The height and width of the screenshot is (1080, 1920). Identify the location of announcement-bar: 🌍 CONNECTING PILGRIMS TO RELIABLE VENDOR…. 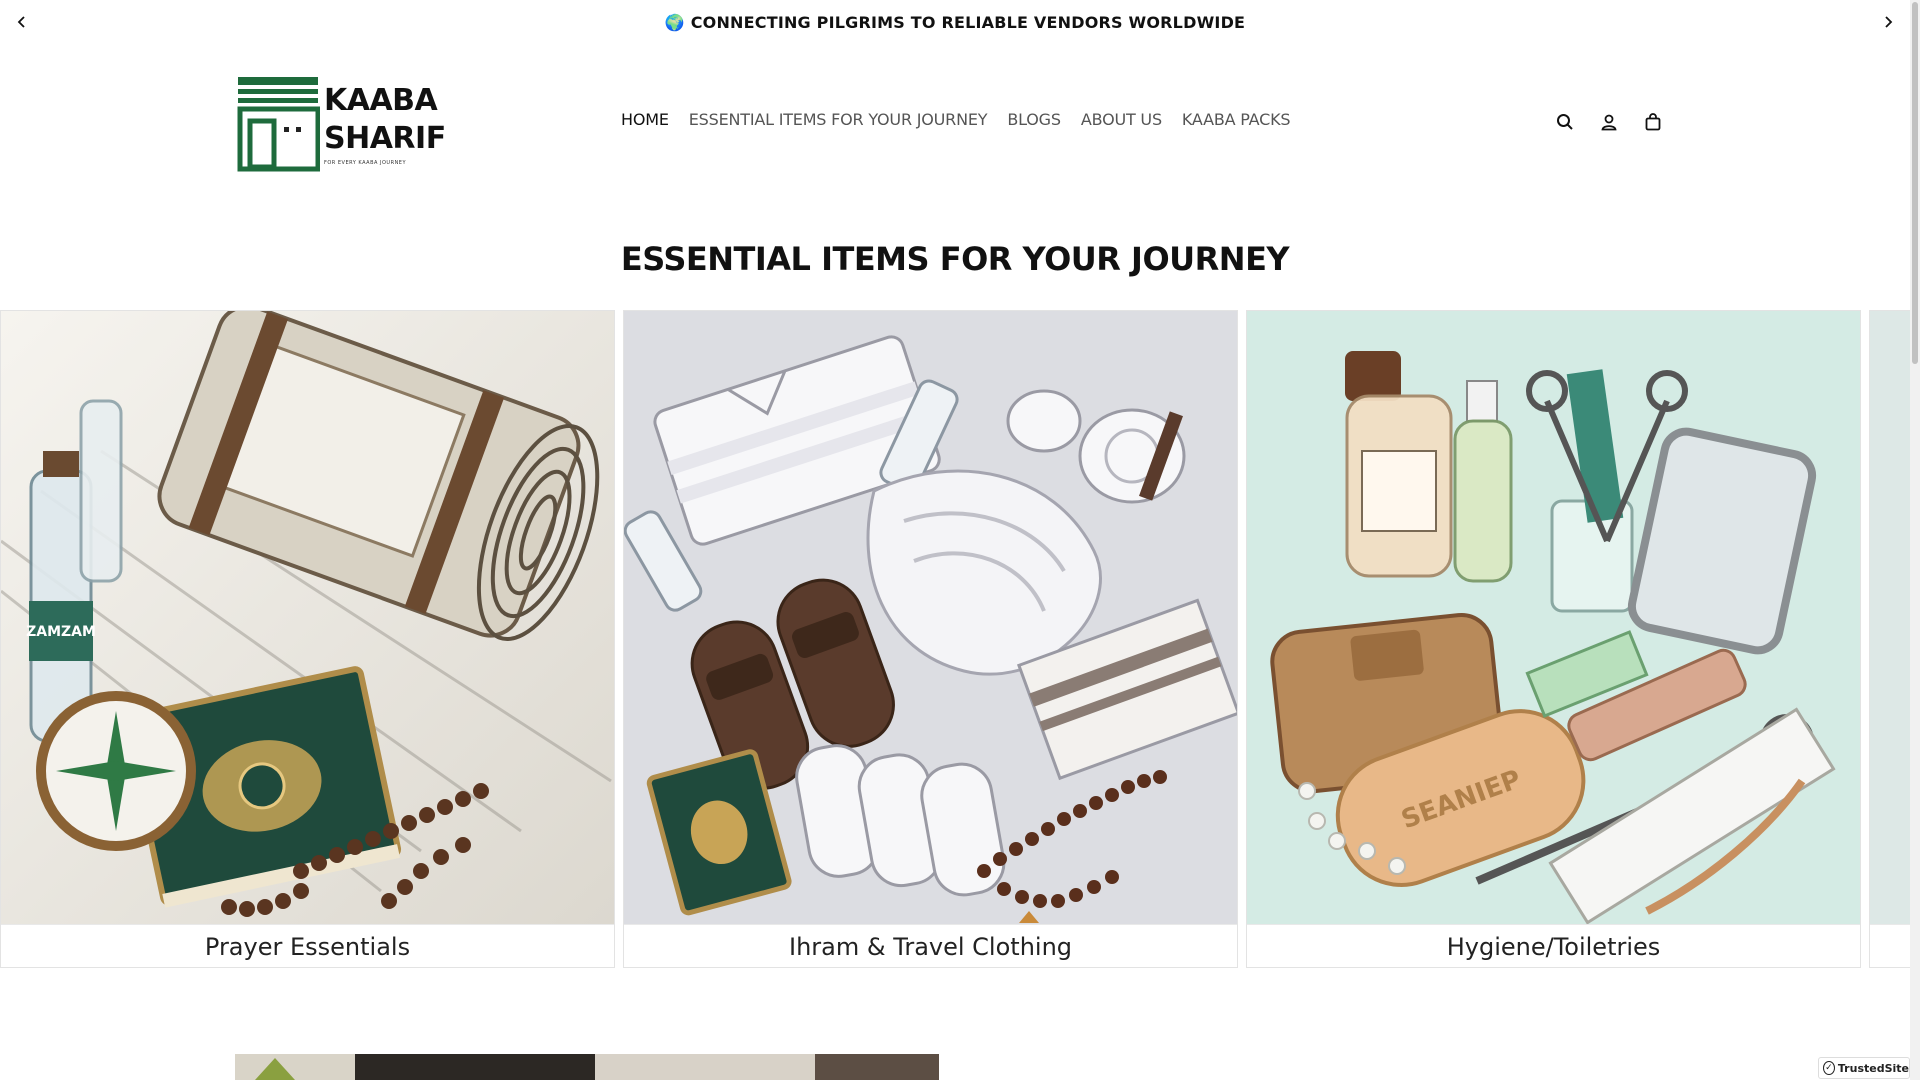
(955, 22).